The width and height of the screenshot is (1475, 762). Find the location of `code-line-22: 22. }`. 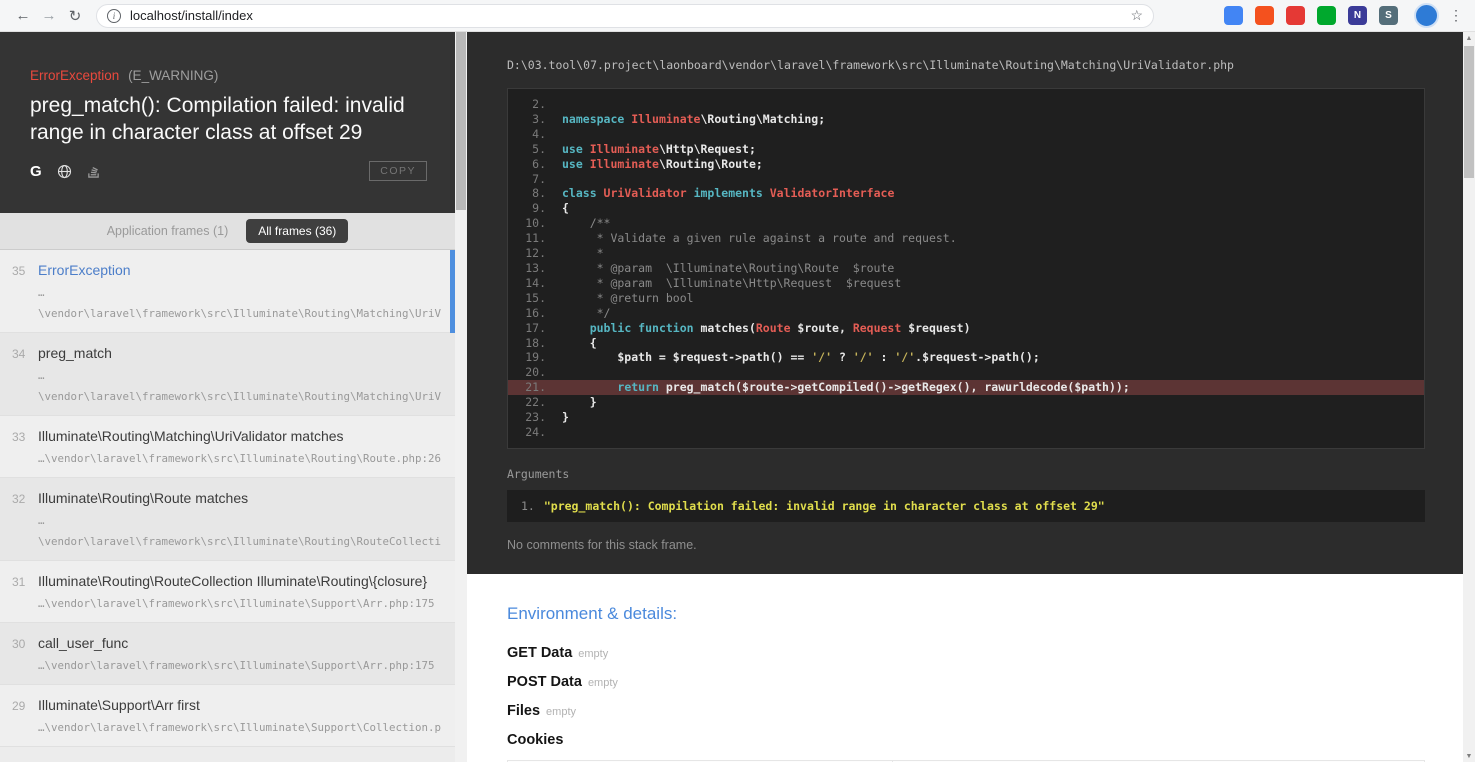

code-line-22: 22. } is located at coordinates (966, 402).